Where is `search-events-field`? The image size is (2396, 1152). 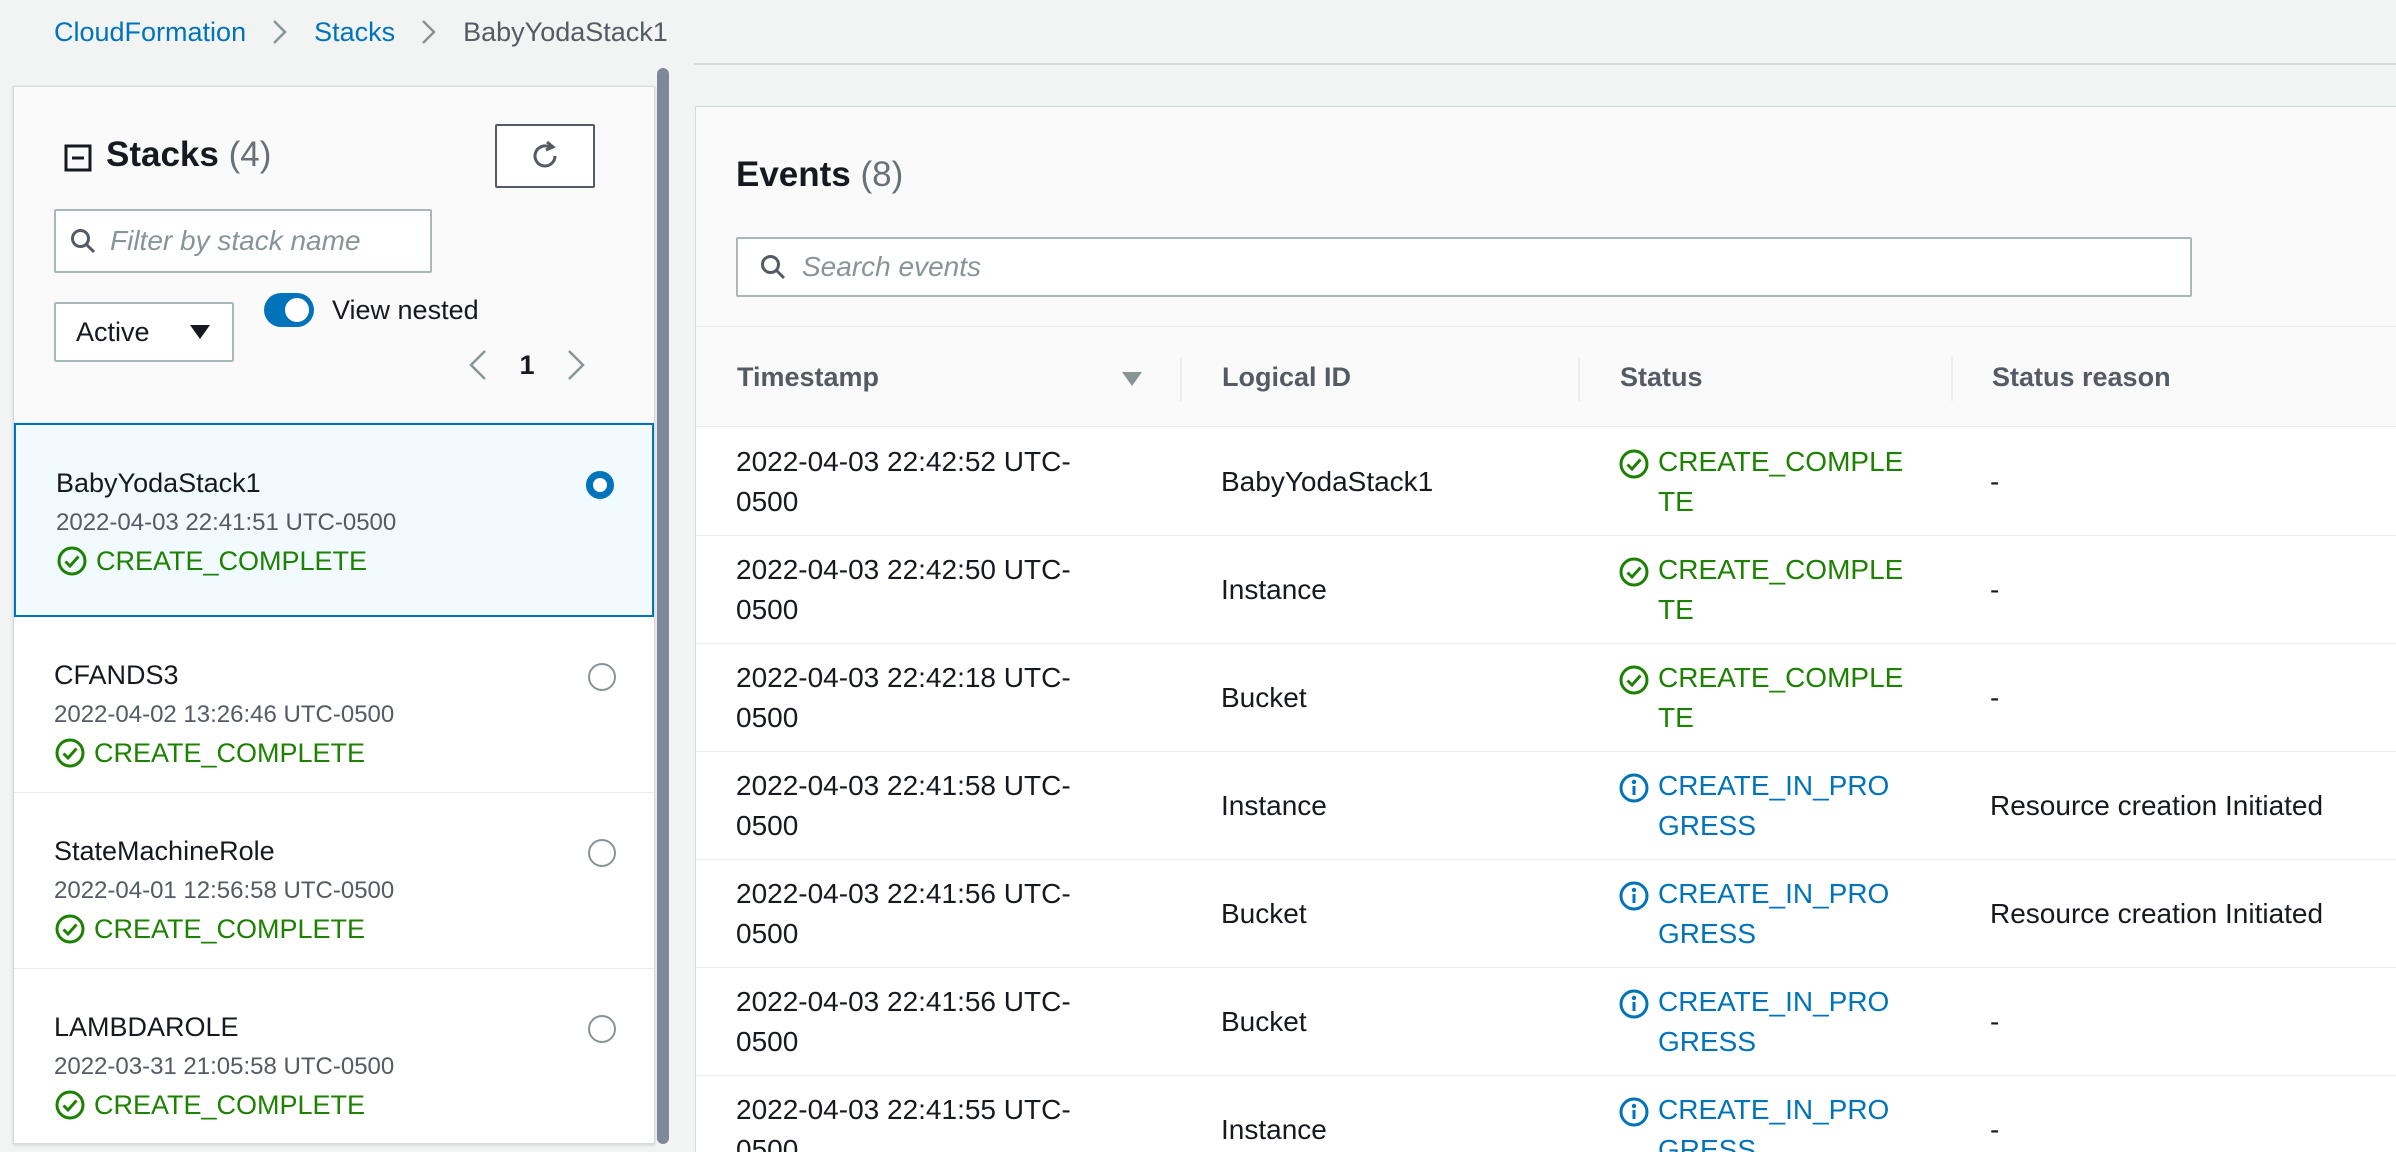 search-events-field is located at coordinates (1464, 267).